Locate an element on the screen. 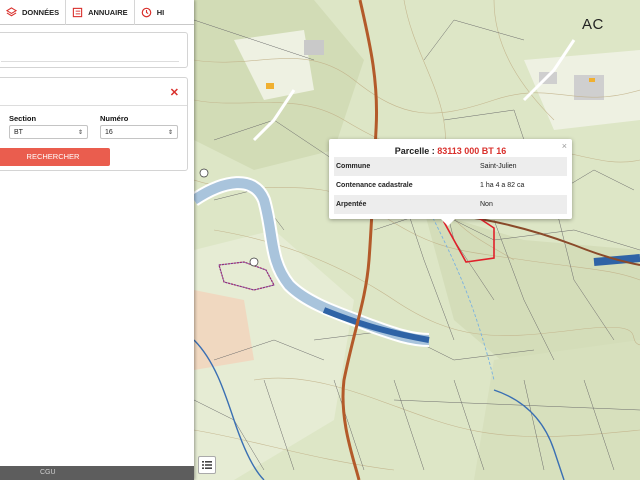  search-button: RECHERCHER is located at coordinates (55, 157).